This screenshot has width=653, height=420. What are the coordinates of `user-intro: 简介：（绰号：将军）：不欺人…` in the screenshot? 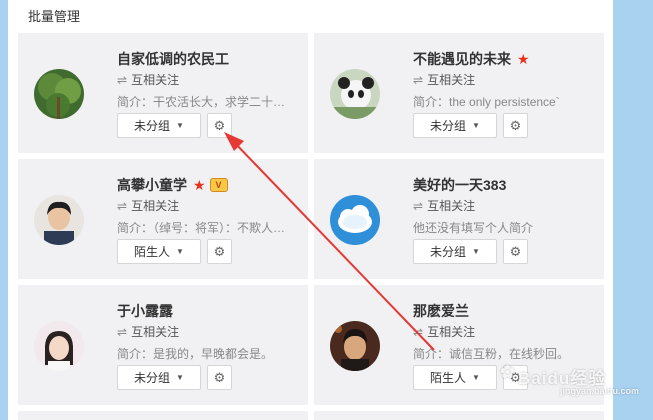 It's located at (201, 228).